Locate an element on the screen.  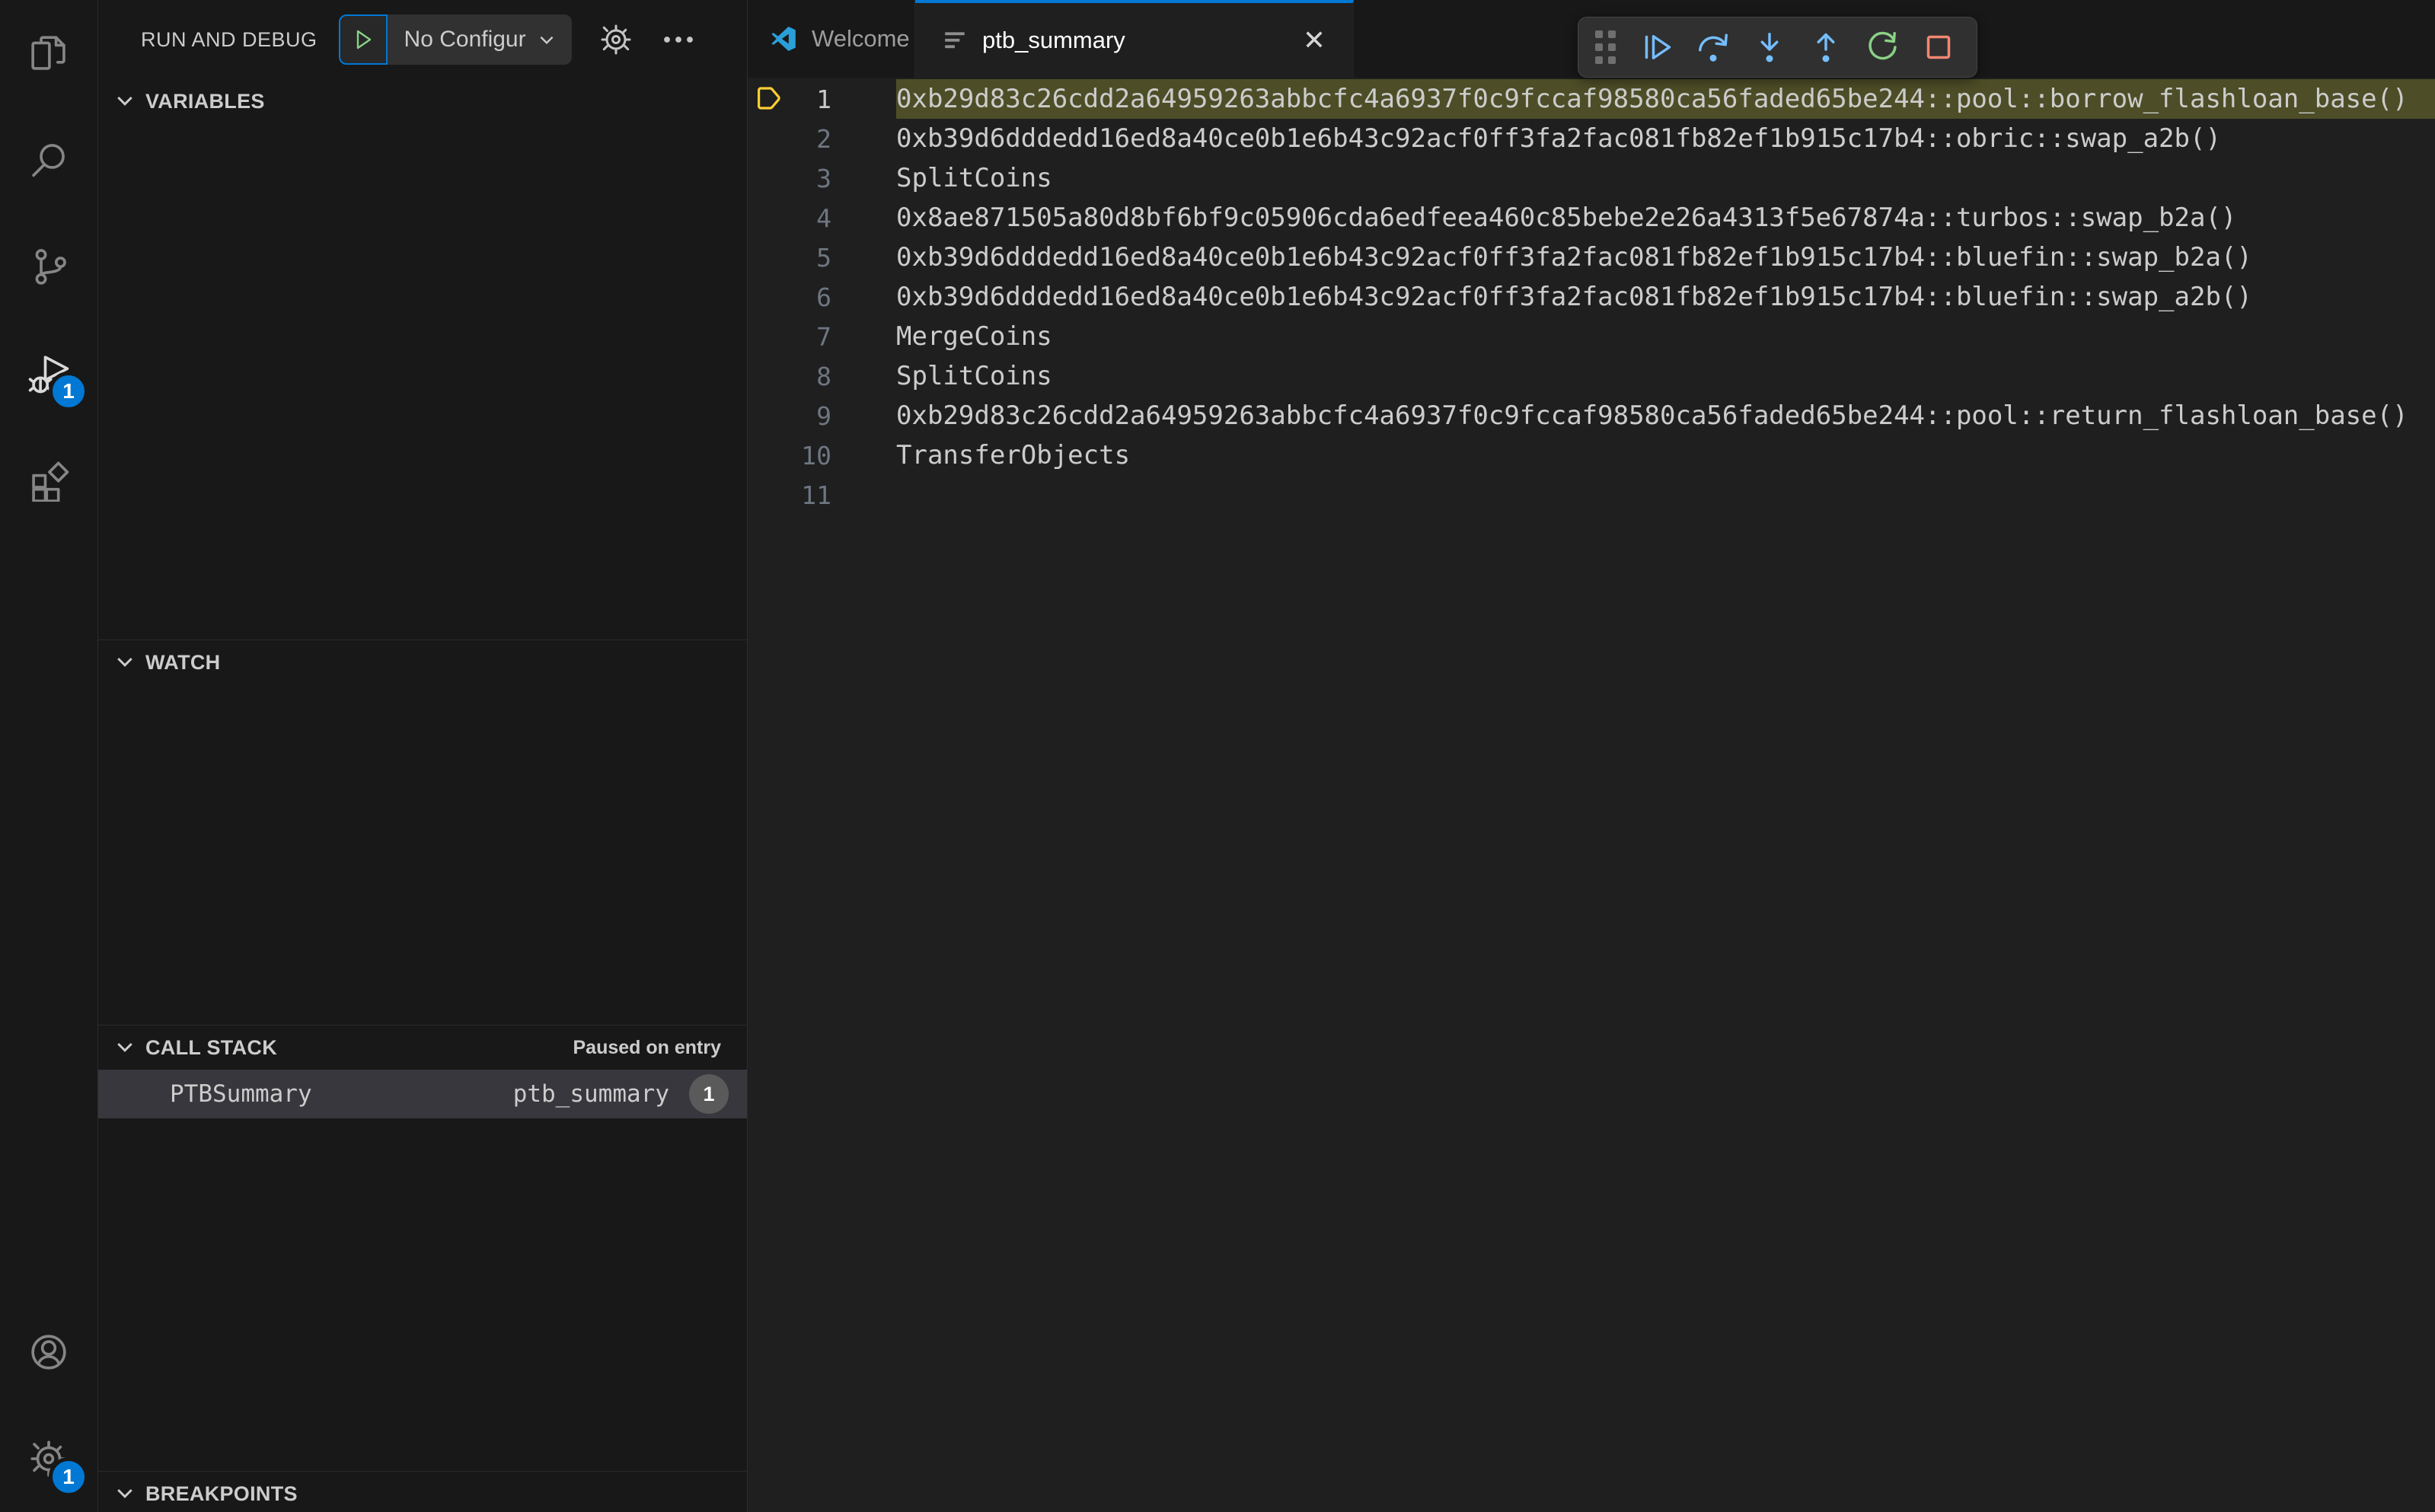
variables-section-body is located at coordinates (422, 381).